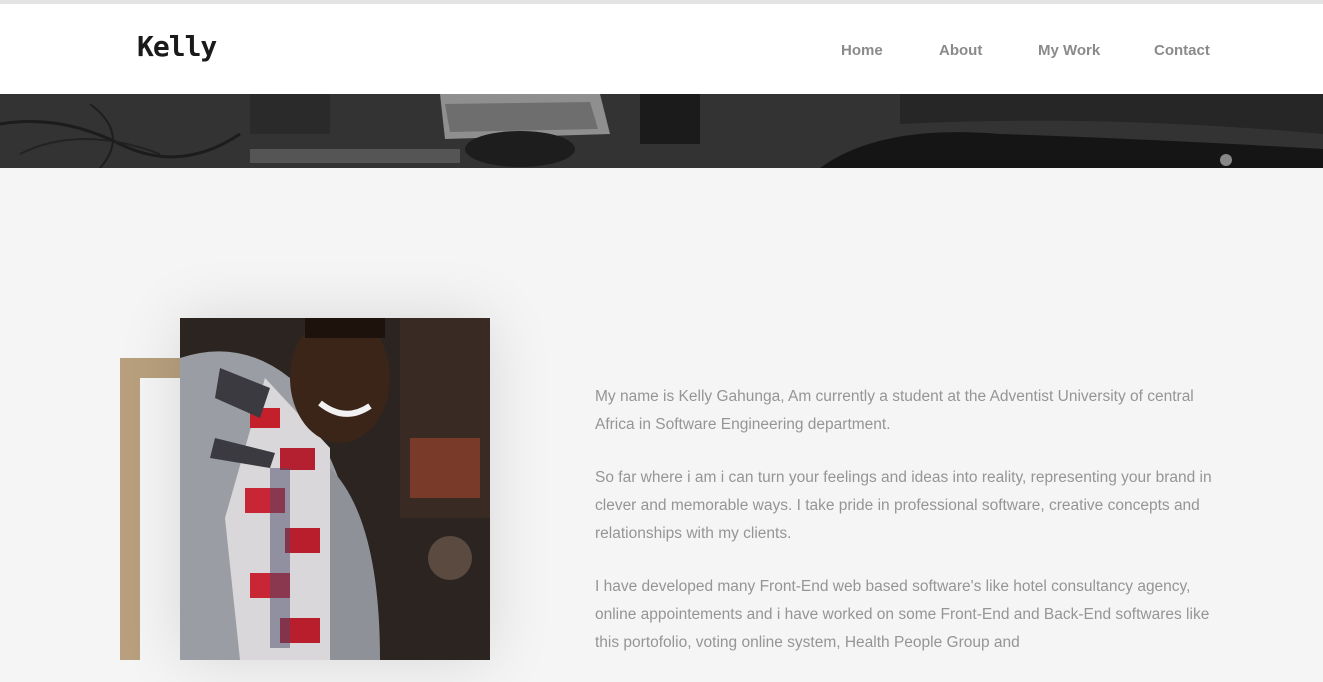  Describe the element at coordinates (661, 49) in the screenshot. I see `navbar: Kelly Home About My Work Contact` at that location.